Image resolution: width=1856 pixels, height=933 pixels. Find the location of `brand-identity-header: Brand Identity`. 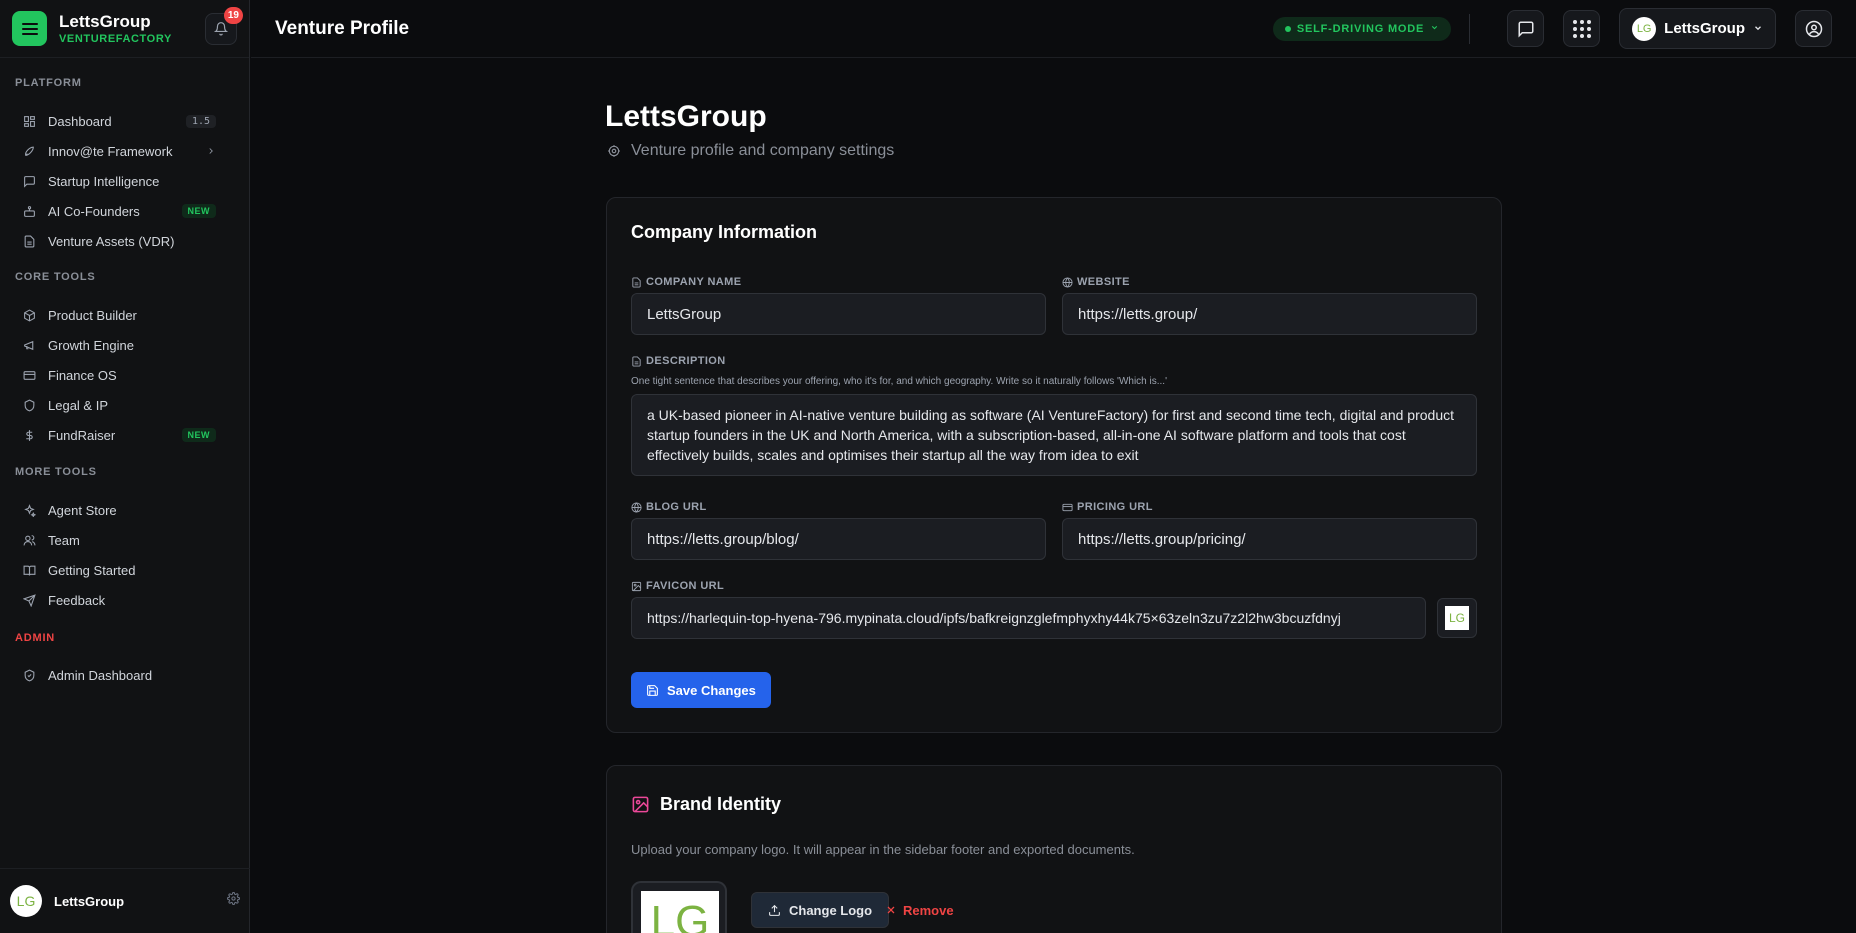

brand-identity-header: Brand Identity is located at coordinates (706, 804).